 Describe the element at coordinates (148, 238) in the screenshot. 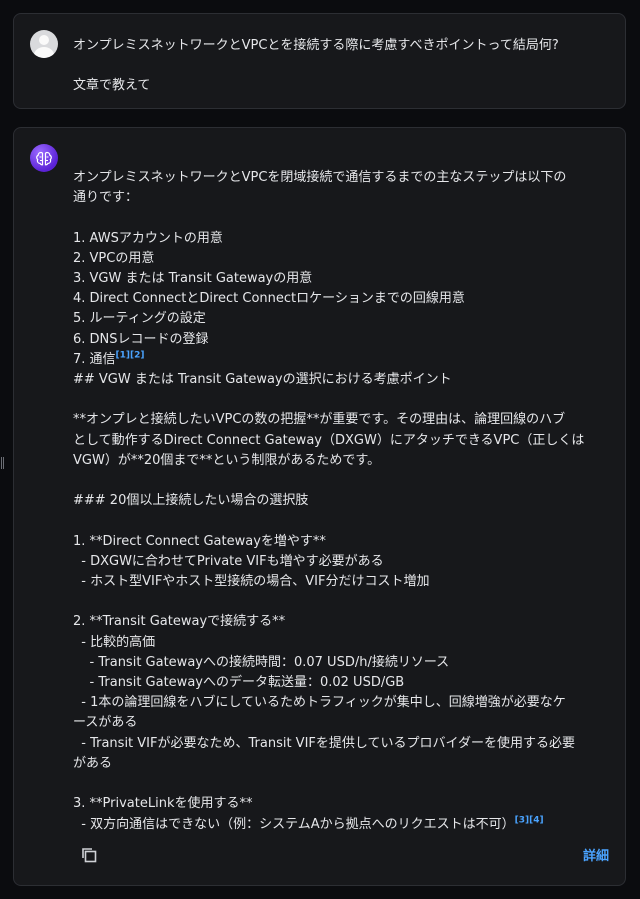

I see `message-line: 1. AWSアカウントの用意` at that location.